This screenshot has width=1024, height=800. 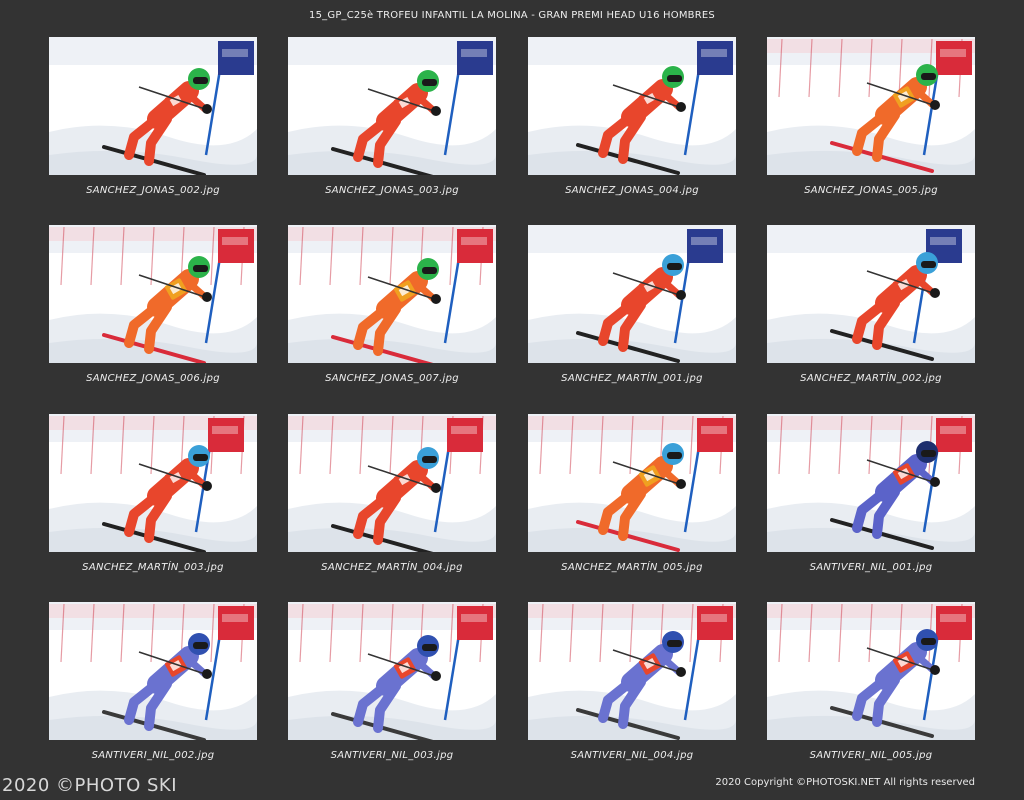 What do you see at coordinates (871, 755) in the screenshot?
I see `thumbnail-caption: SANTIVERI_NIL_005.jpg` at bounding box center [871, 755].